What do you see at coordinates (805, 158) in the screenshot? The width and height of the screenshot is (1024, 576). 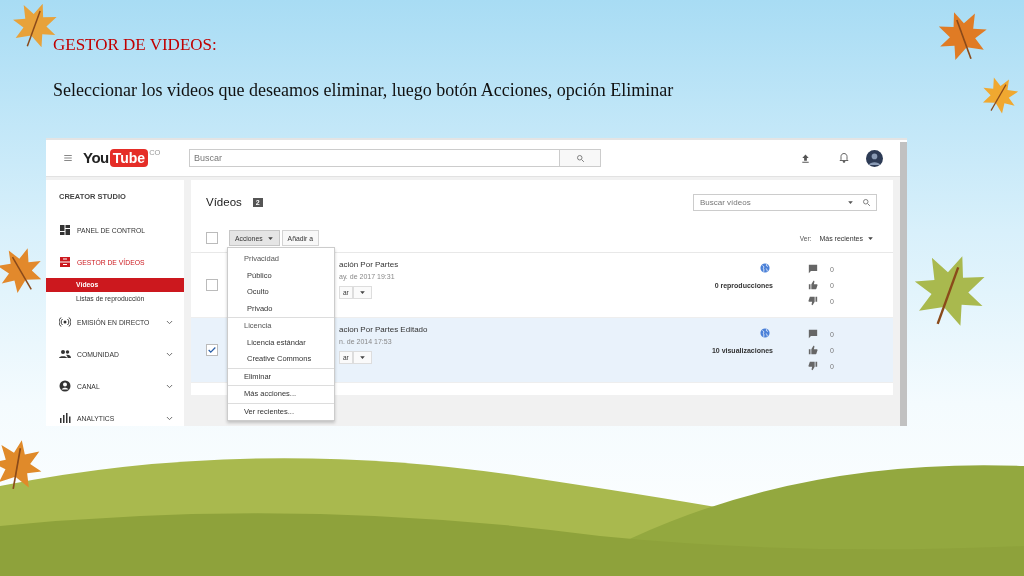 I see `upload-icon` at bounding box center [805, 158].